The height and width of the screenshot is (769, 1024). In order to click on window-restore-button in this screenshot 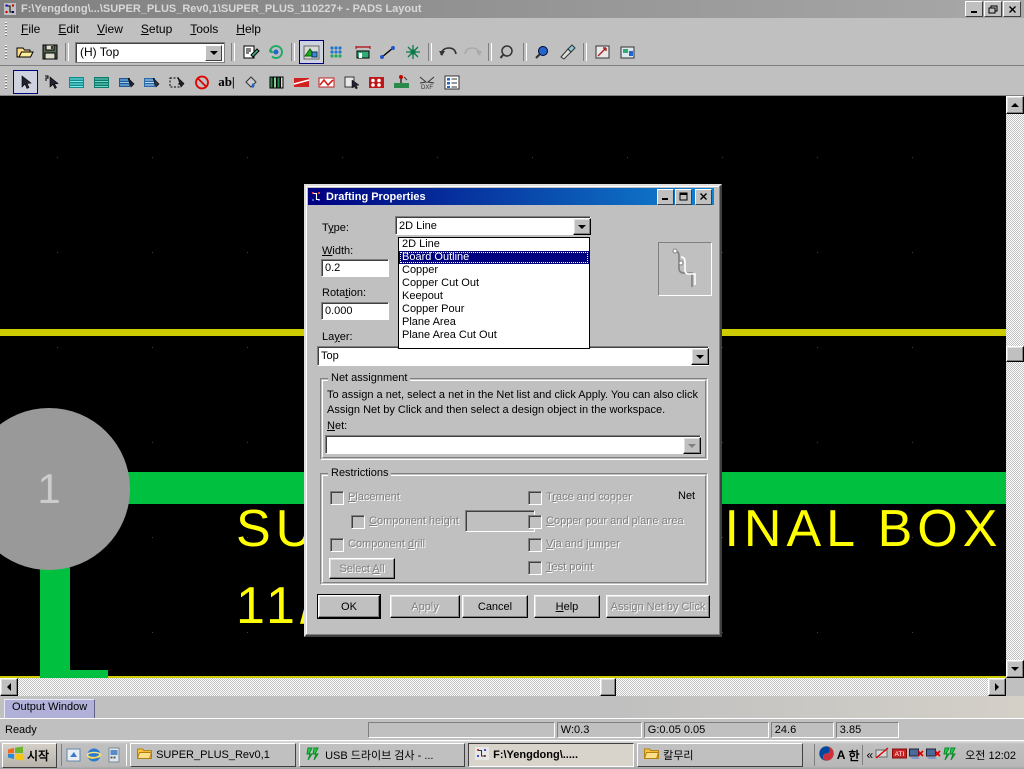, I will do `click(993, 9)`.